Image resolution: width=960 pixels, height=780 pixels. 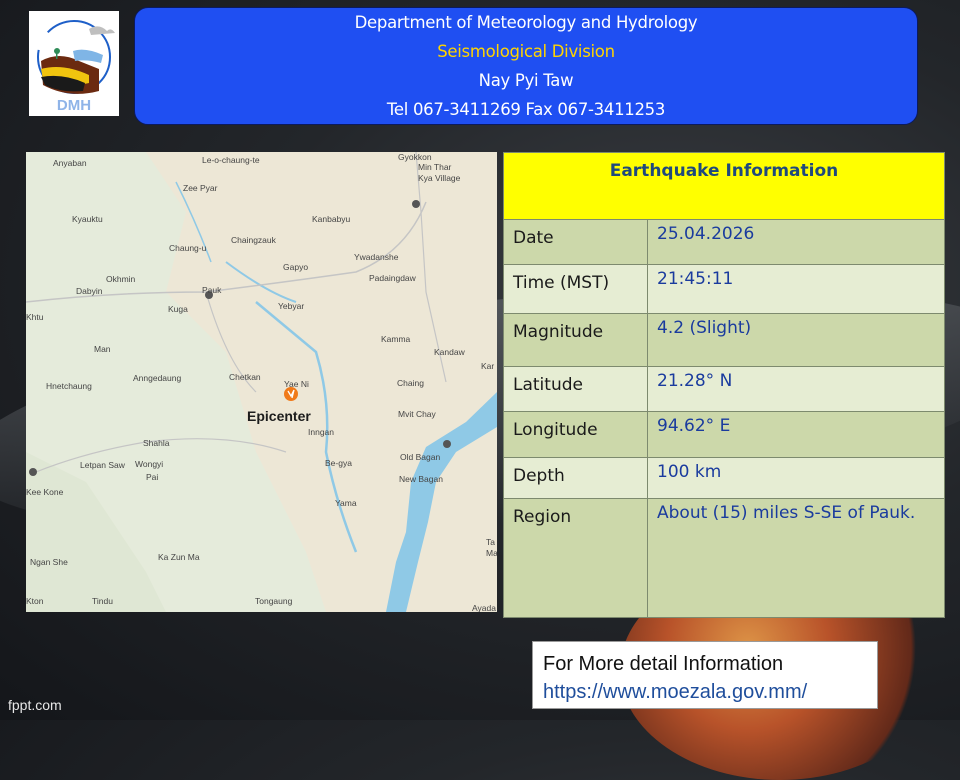 What do you see at coordinates (796, 340) in the screenshot?
I see `magnitude-value: 4.2 (Slight)` at bounding box center [796, 340].